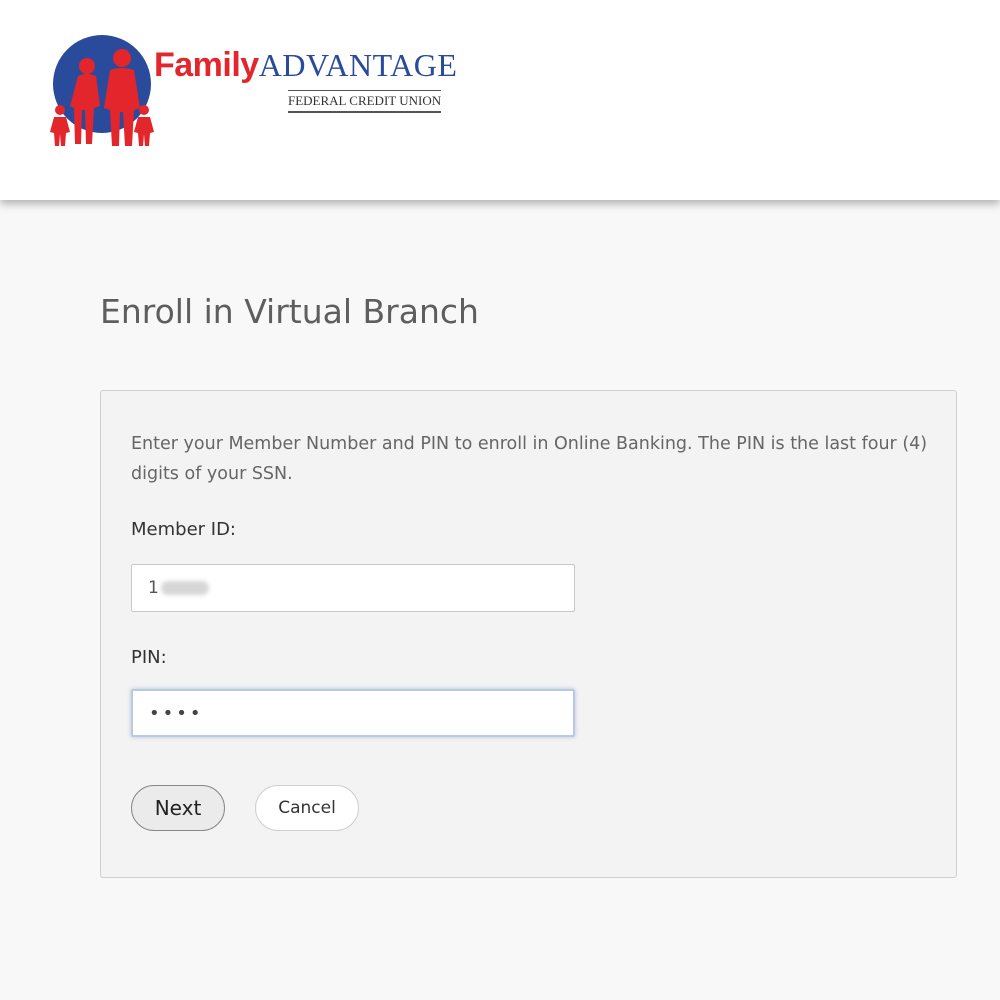  I want to click on cancel-button: Cancel, so click(307, 808).